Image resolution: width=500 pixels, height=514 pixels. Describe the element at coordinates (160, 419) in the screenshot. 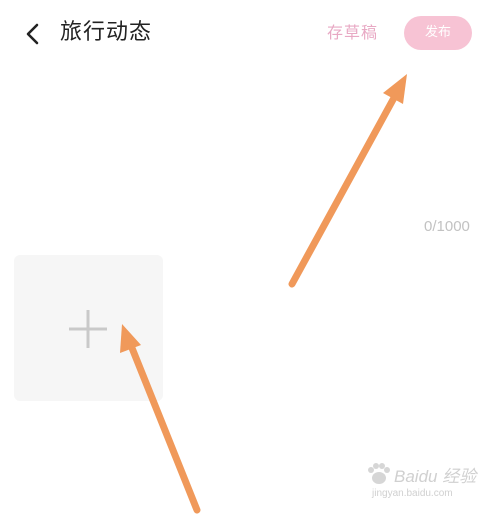

I see `arrow-to-add-photo` at that location.